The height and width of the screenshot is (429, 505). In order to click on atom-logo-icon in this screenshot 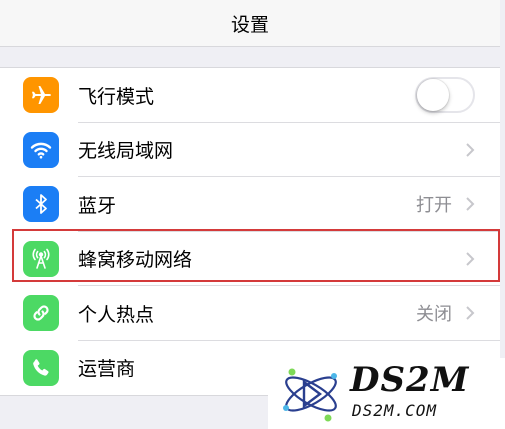, I will do `click(310, 395)`.